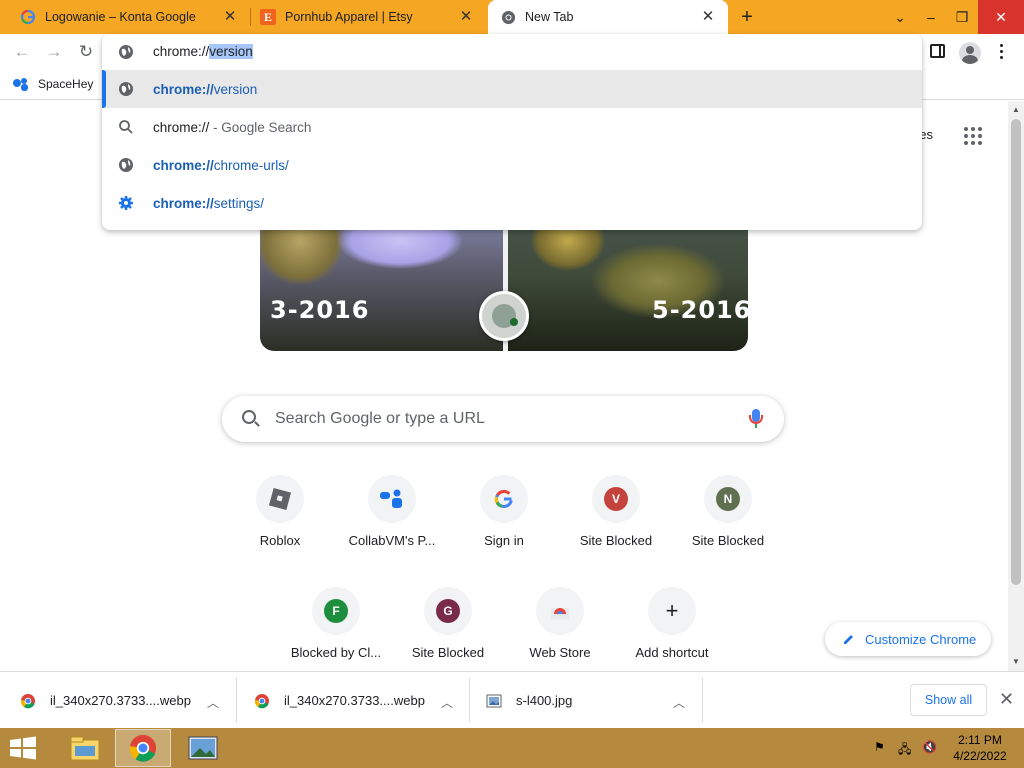  I want to click on reload-icon: ↻, so click(86, 52).